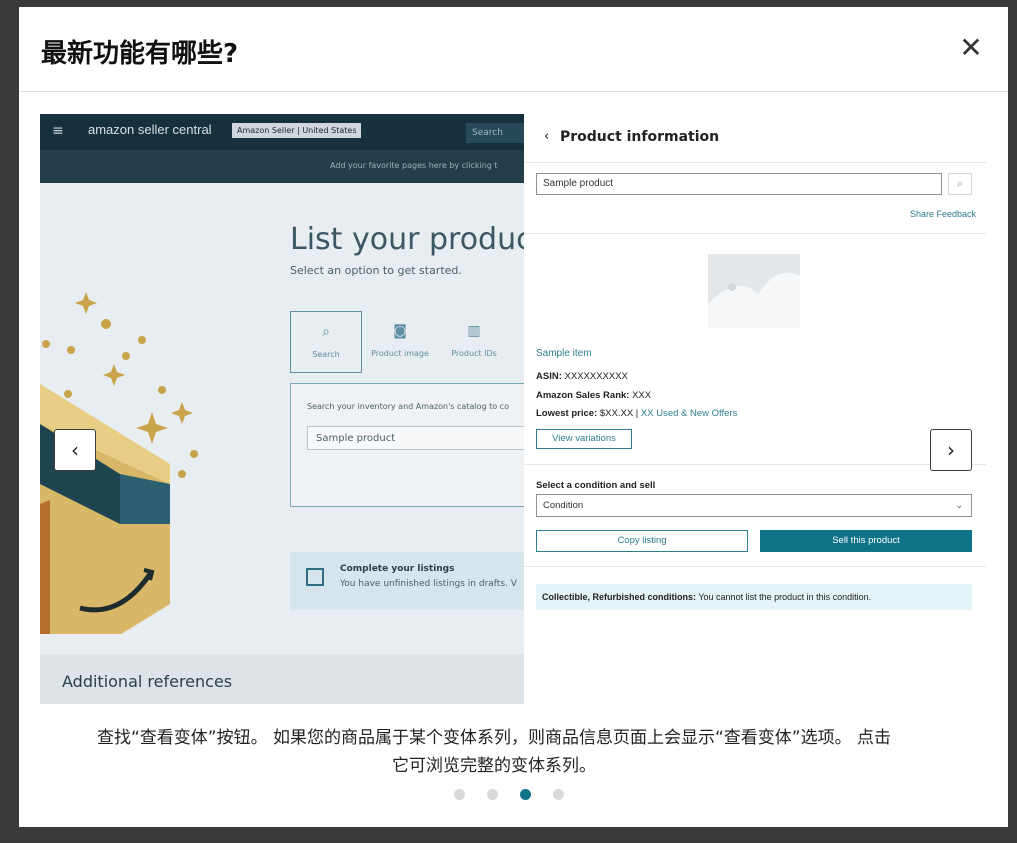 This screenshot has width=1017, height=843. Describe the element at coordinates (549, 376) in the screenshot. I see `asin-label: ASIN:` at that location.